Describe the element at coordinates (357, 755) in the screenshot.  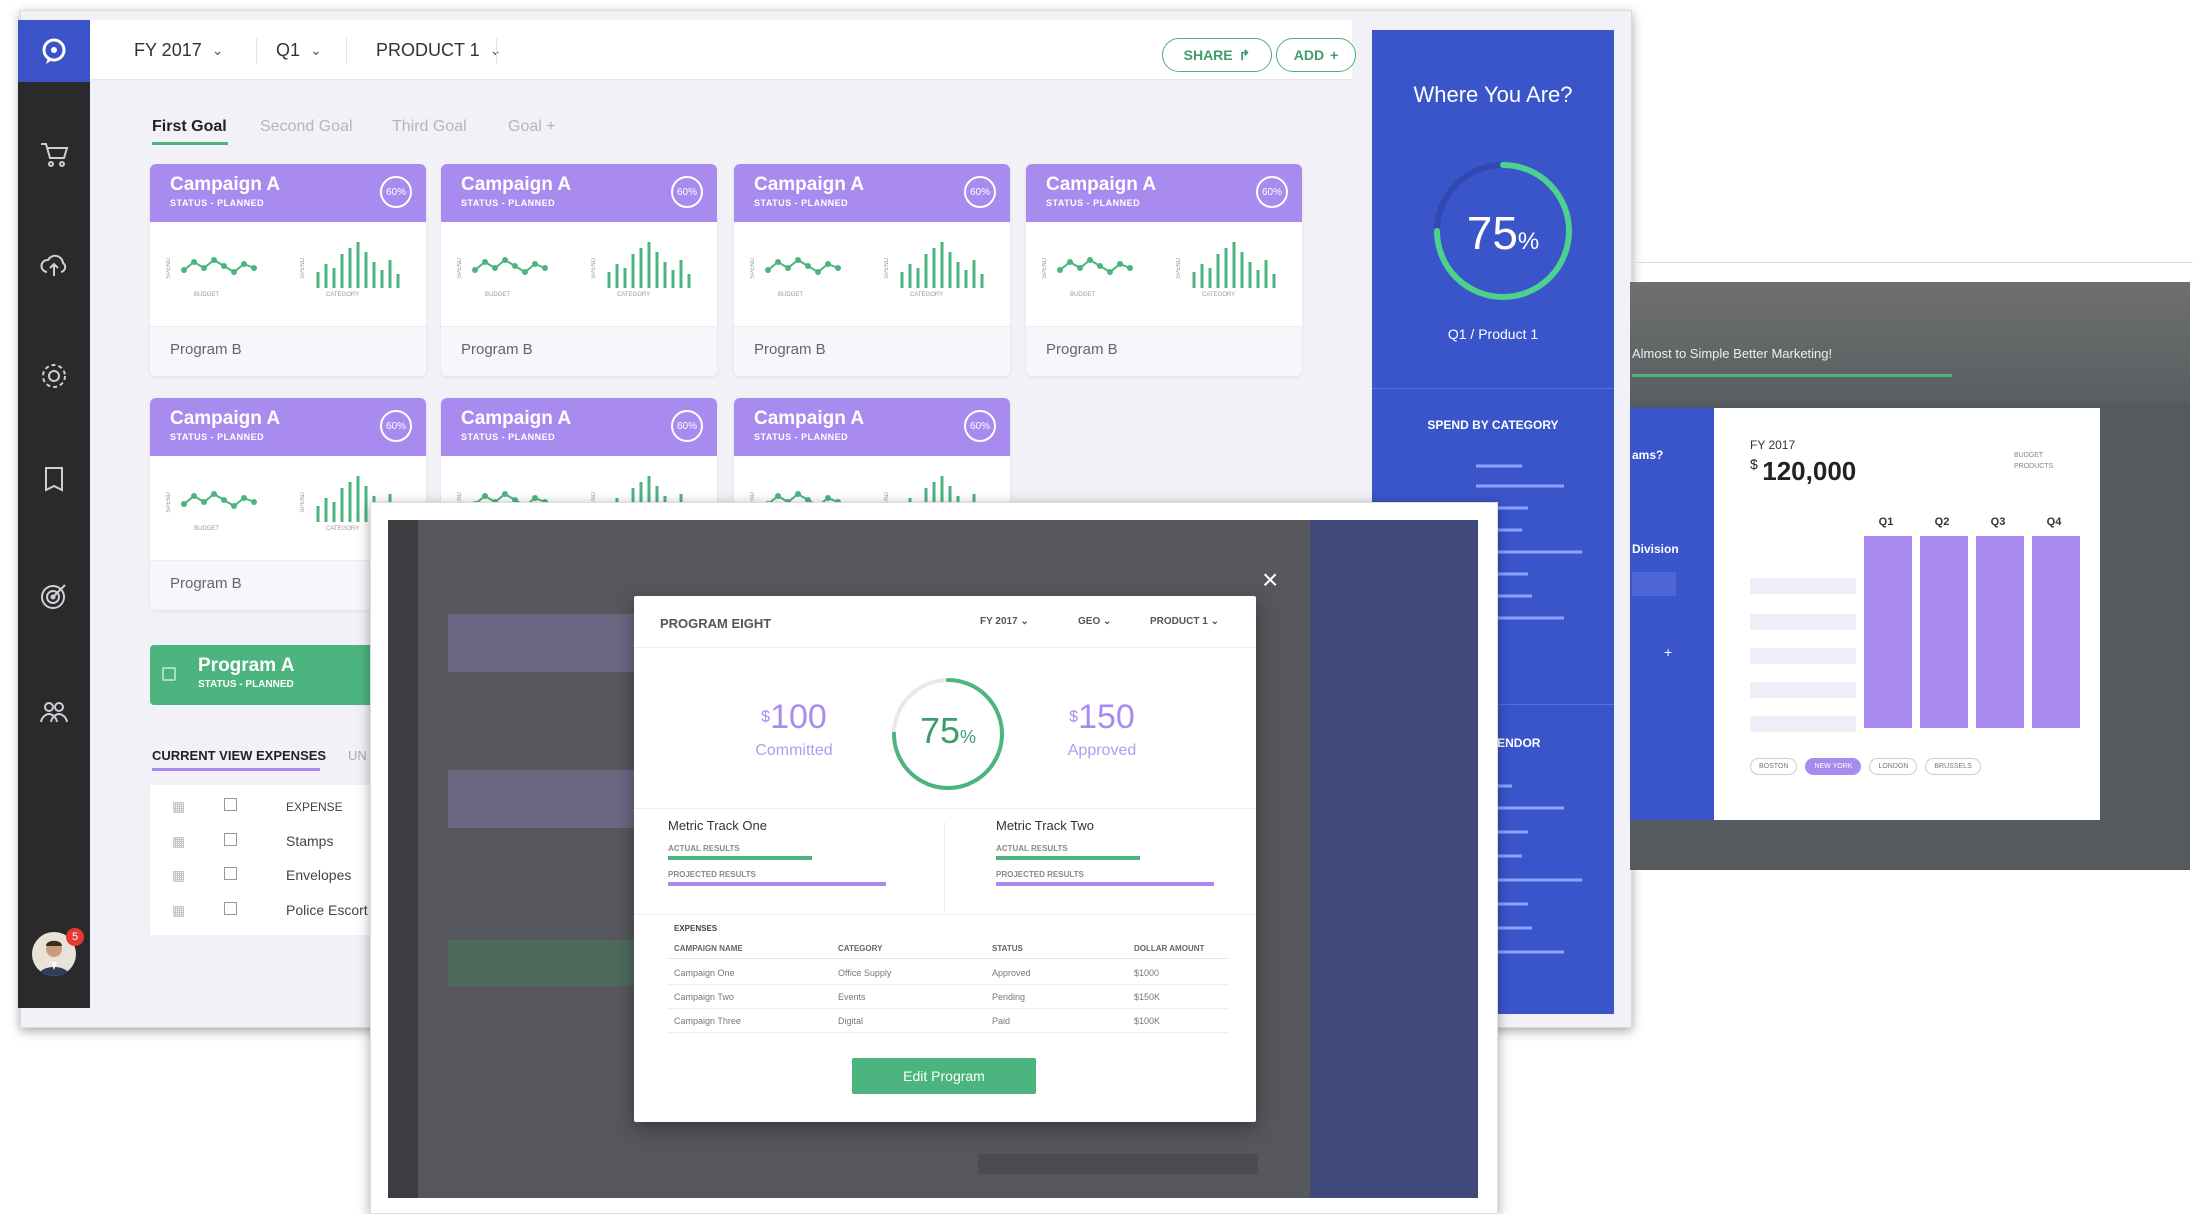
I see `tab-unassigned-expenses: UN` at that location.